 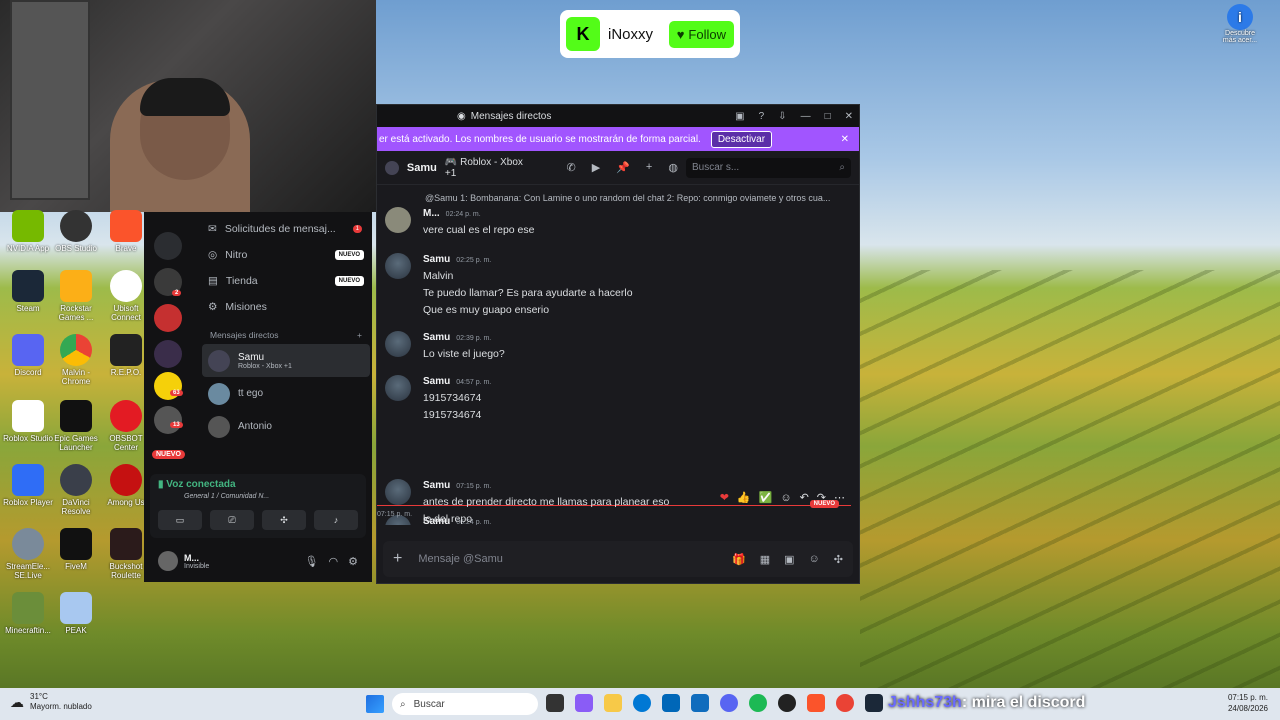 I want to click on phone-icon: ✆, so click(x=571, y=167).